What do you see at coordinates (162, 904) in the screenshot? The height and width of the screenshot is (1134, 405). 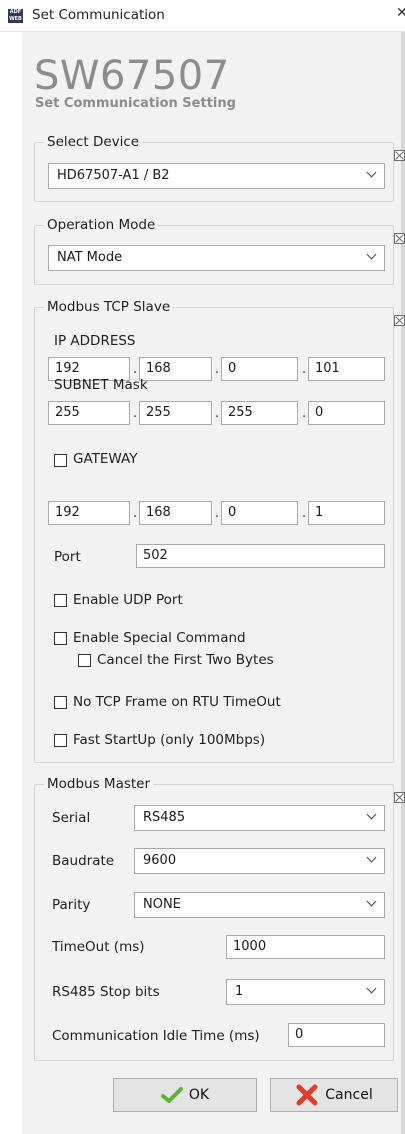 I see `parity-value: NONE` at bounding box center [162, 904].